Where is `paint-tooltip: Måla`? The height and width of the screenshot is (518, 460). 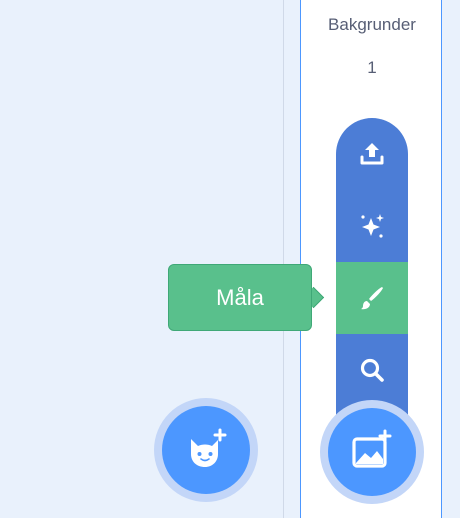 paint-tooltip: Måla is located at coordinates (240, 297).